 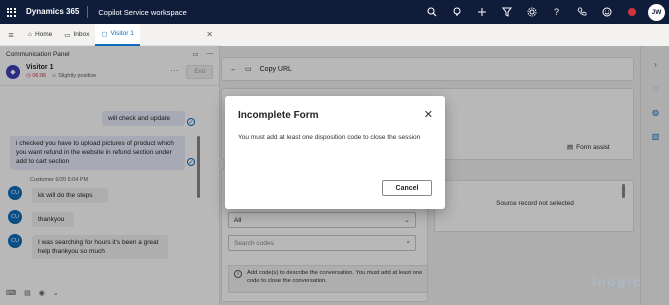 What do you see at coordinates (556, 12) in the screenshot?
I see `help-icon: ?` at bounding box center [556, 12].